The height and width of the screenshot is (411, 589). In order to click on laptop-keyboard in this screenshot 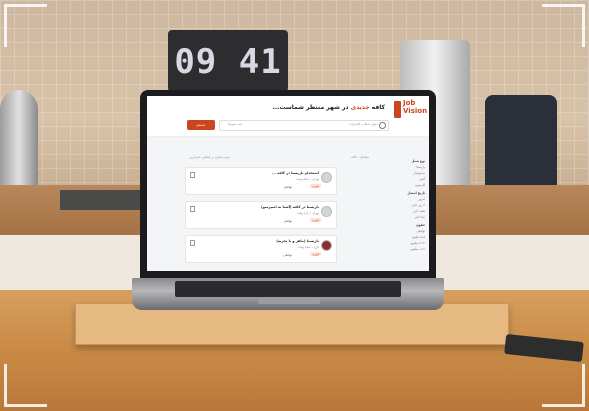, I will do `click(288, 289)`.